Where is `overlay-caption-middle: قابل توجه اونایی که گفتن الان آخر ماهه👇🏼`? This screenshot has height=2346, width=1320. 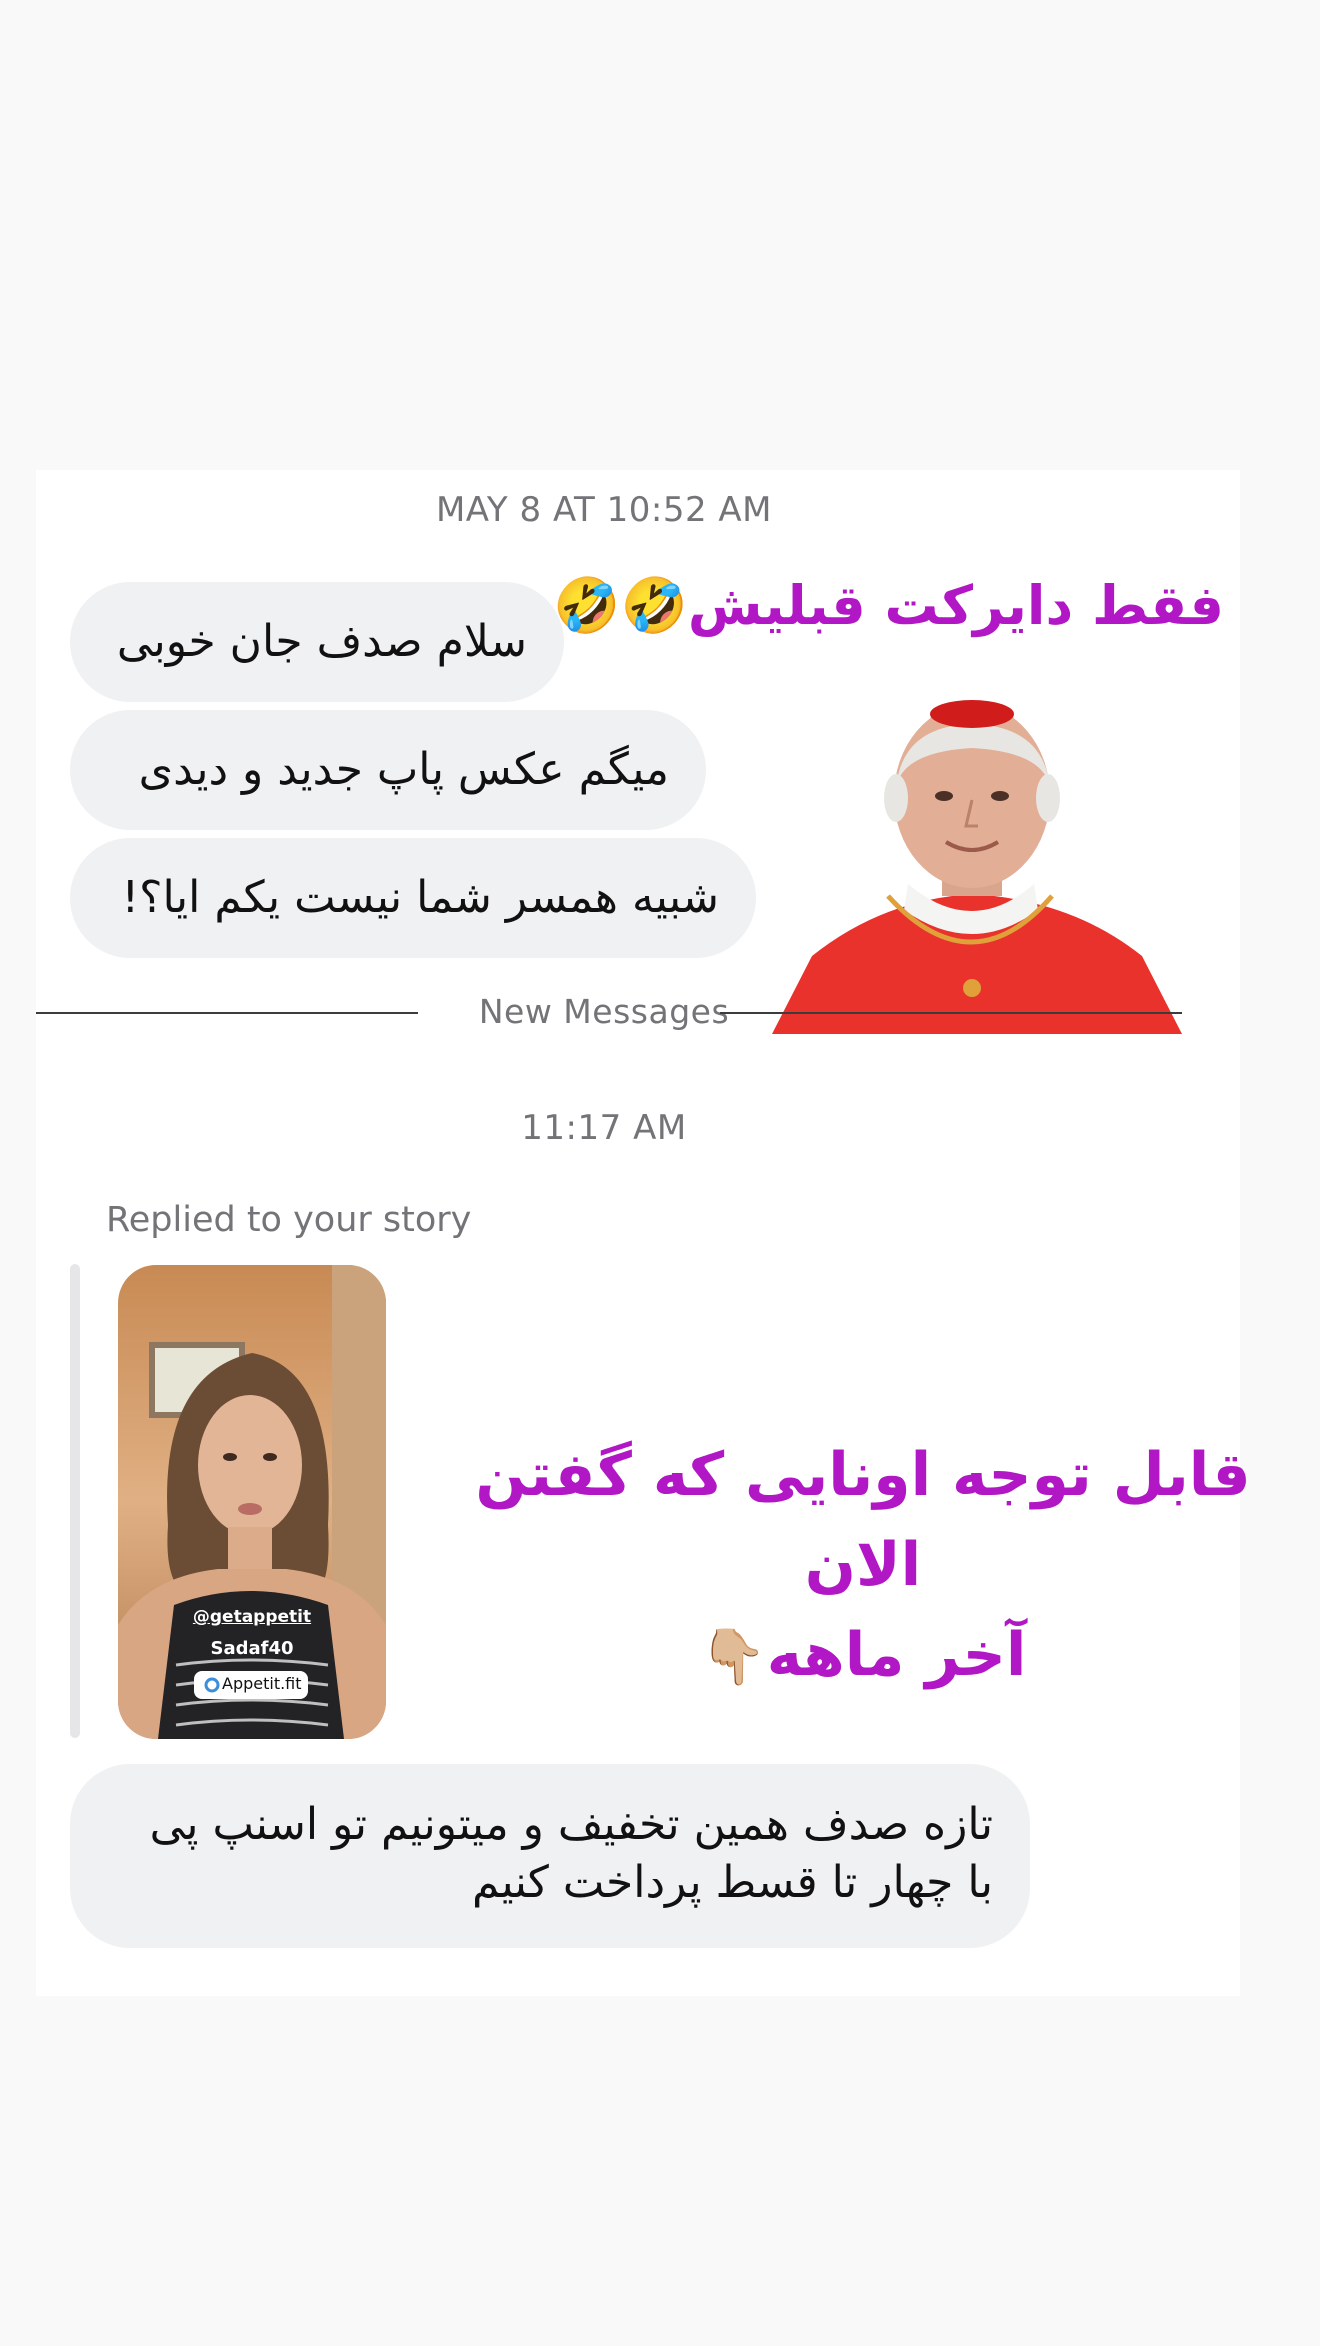
overlay-caption-middle: قابل توجه اونایی که گفتن الان آخر ماهه👇🏼 is located at coordinates (863, 1565).